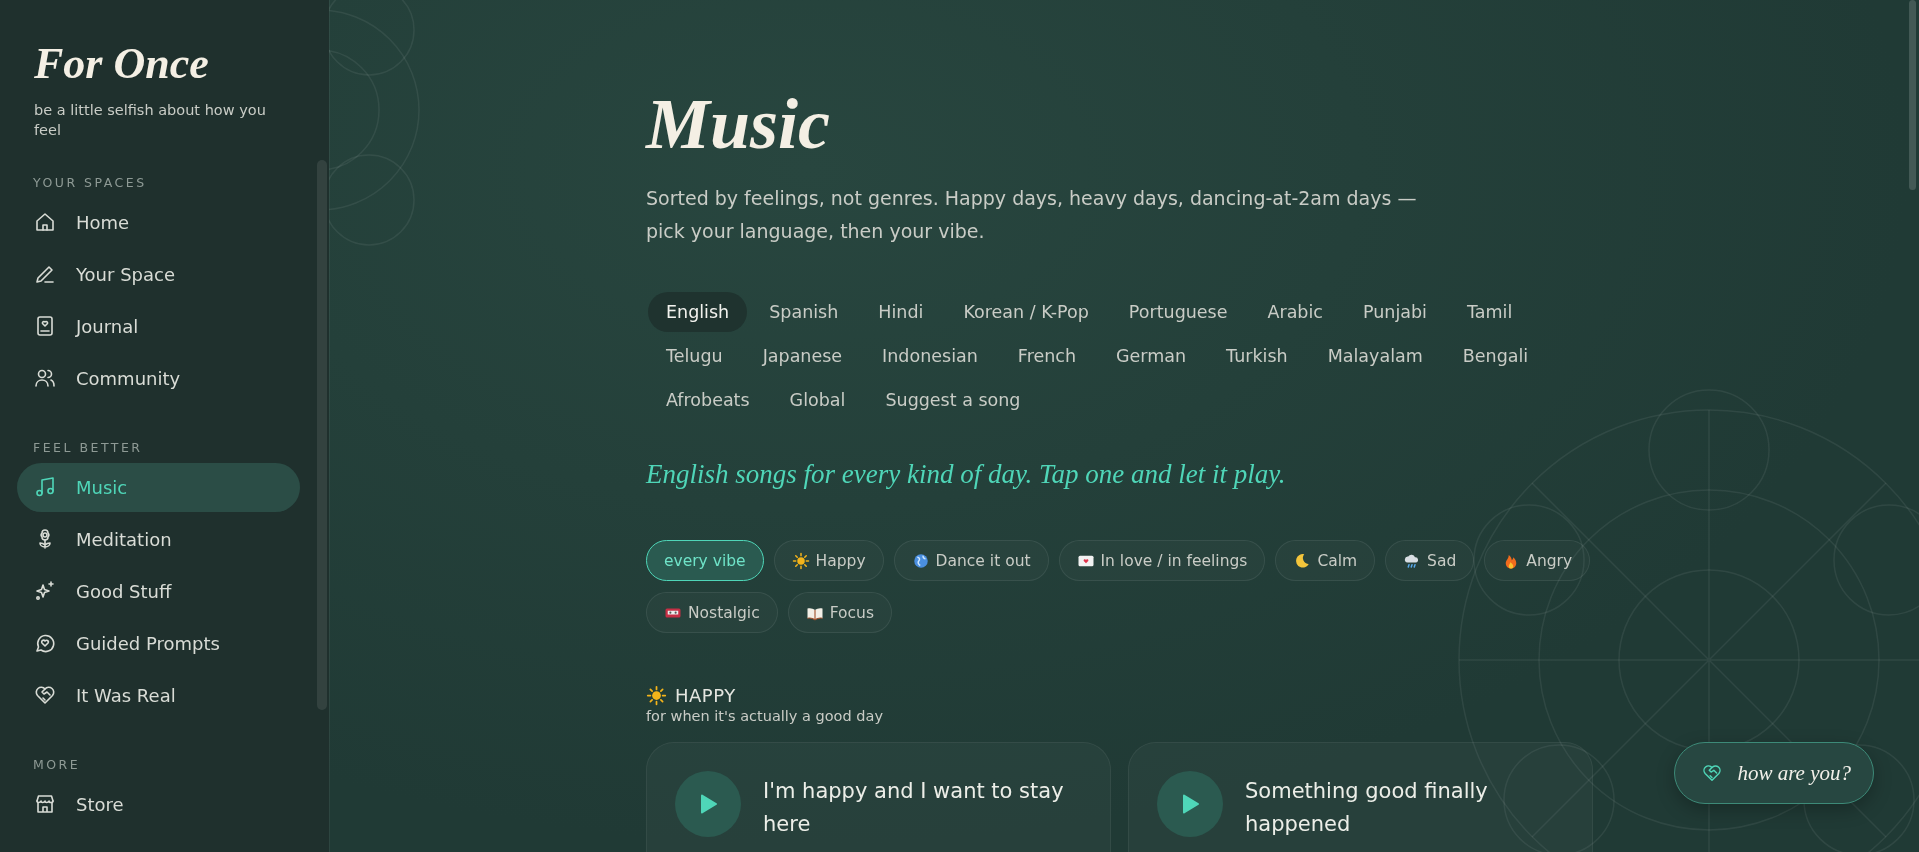  What do you see at coordinates (971, 560) in the screenshot?
I see `mood-filter-chip: Dance it out` at bounding box center [971, 560].